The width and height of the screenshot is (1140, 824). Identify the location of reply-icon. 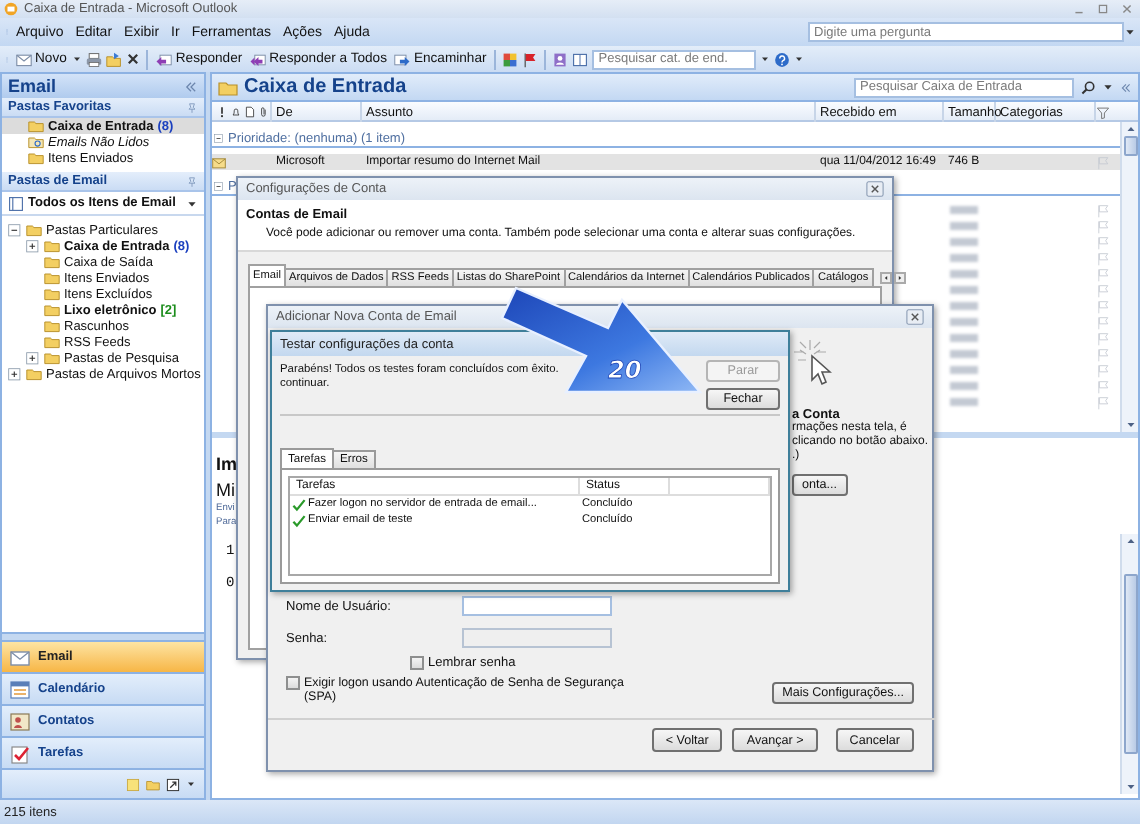
(164, 59).